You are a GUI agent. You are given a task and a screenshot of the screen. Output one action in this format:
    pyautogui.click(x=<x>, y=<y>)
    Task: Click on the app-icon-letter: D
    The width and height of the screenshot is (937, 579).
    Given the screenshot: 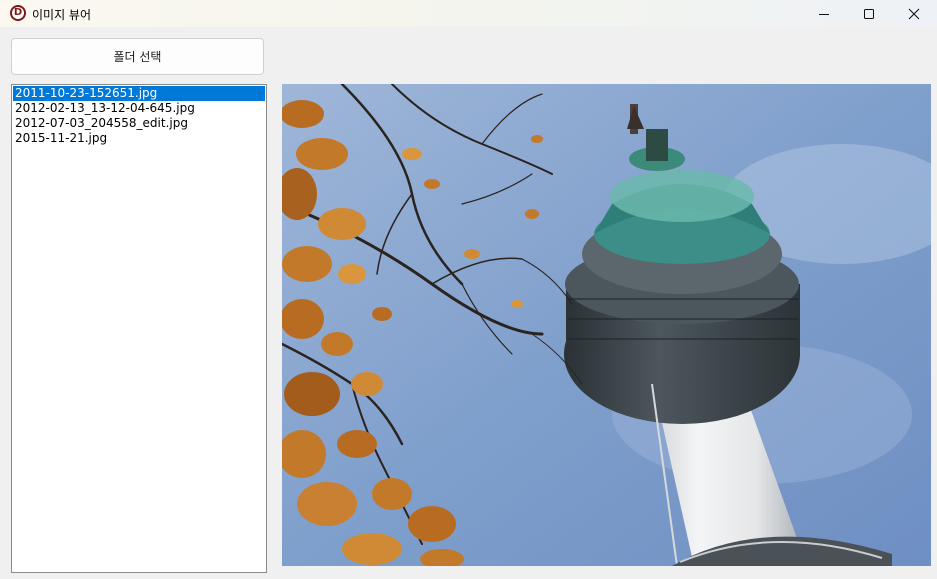 What is the action you would take?
    pyautogui.click(x=18, y=13)
    